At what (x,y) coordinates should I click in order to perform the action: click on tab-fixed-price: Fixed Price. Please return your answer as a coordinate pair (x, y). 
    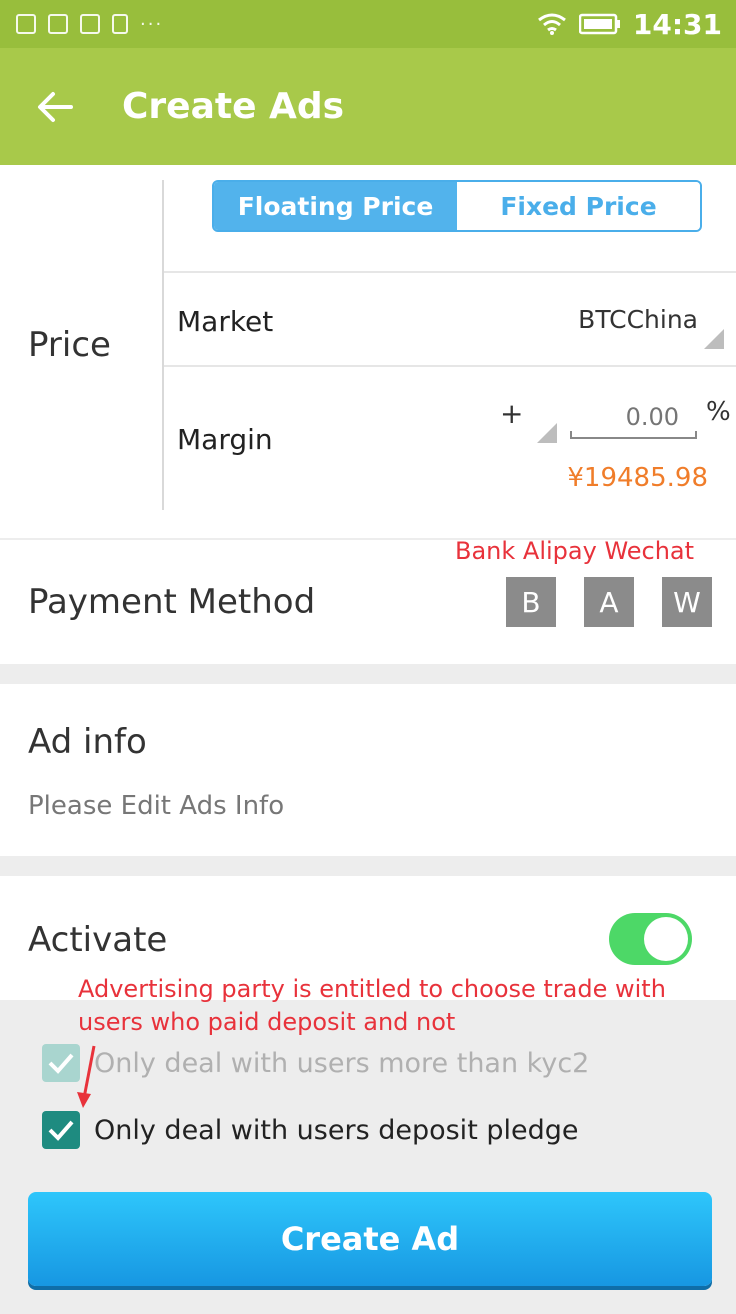
    Looking at the image, I should click on (578, 206).